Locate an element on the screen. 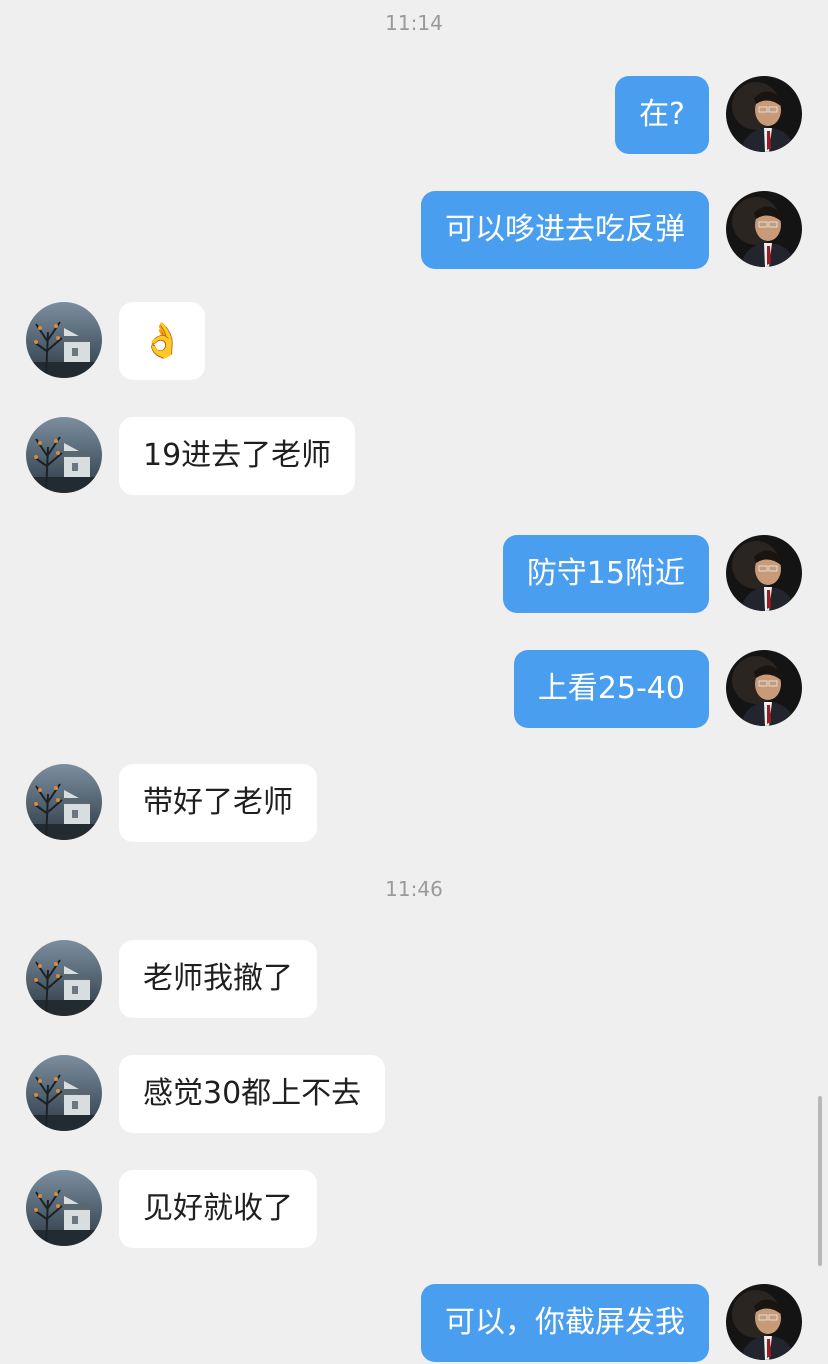  message-bubble-outgoing: 在? is located at coordinates (662, 115).